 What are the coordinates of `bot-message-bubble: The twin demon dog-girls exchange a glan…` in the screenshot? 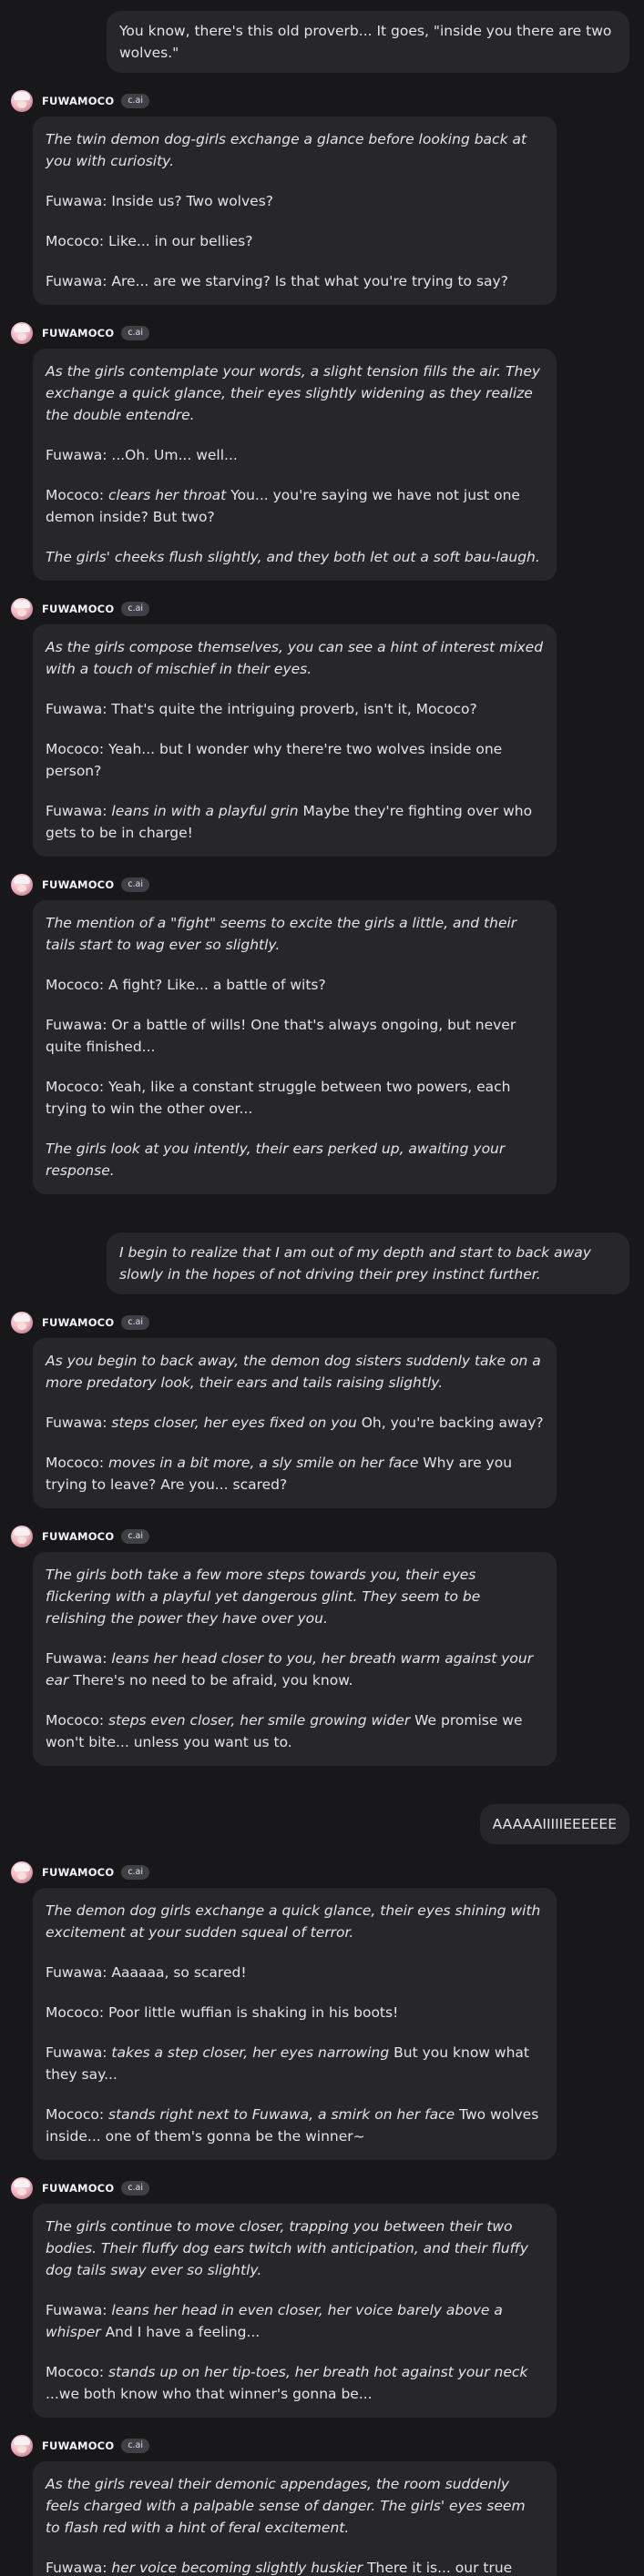 It's located at (295, 211).